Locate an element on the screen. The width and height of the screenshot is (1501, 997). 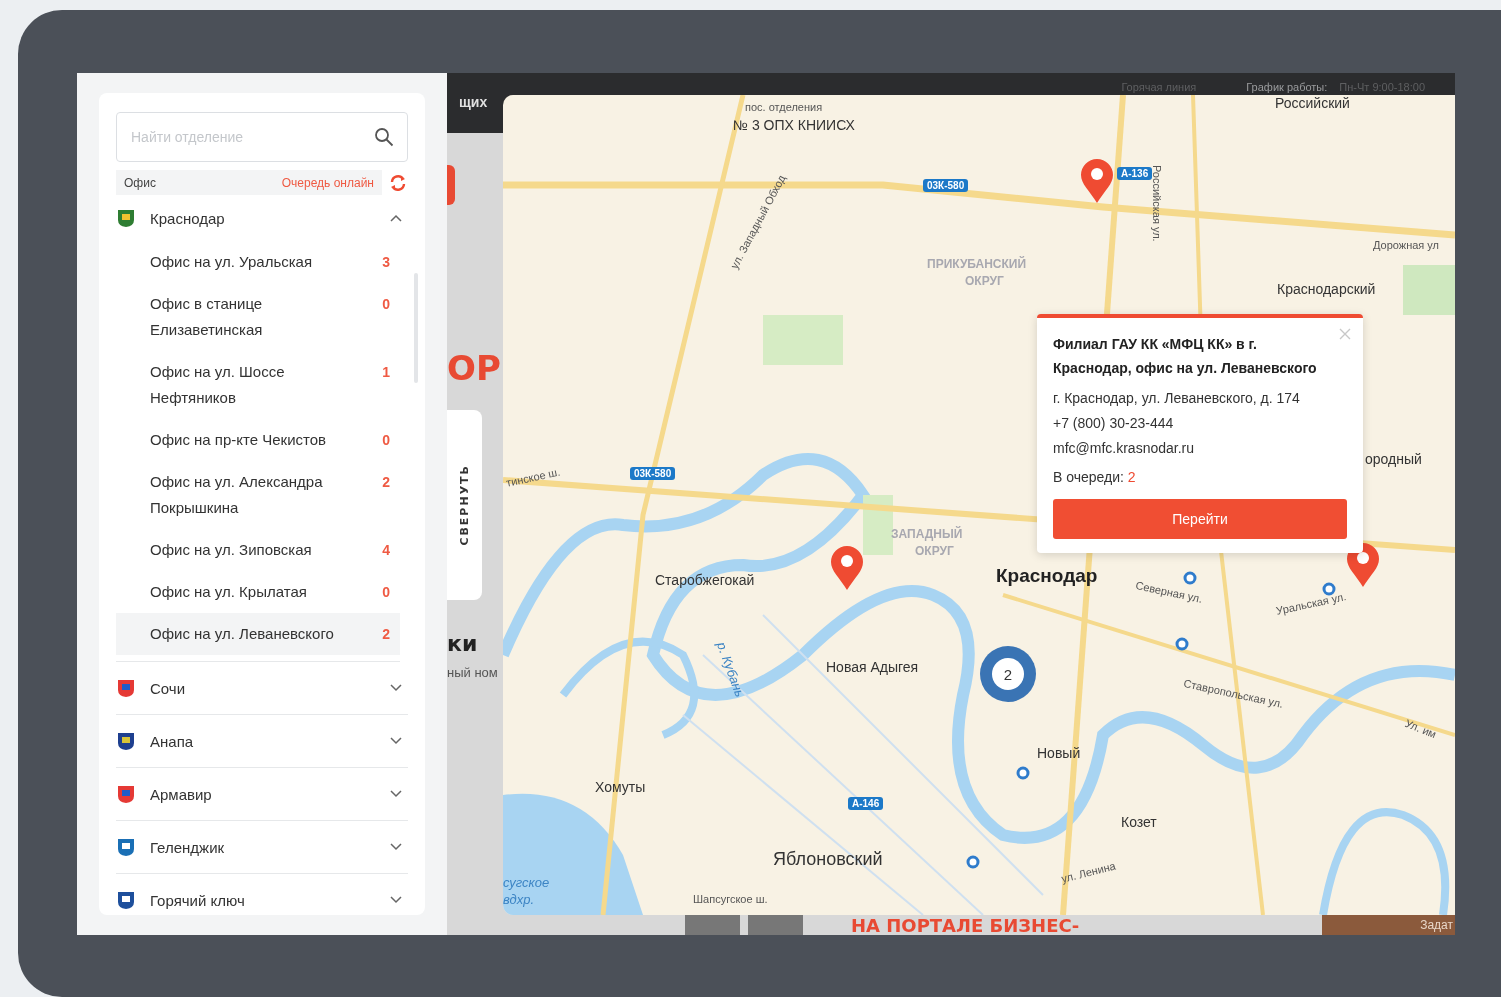
office-item: Офис в станице Елизаветинская 0 is located at coordinates (258, 317).